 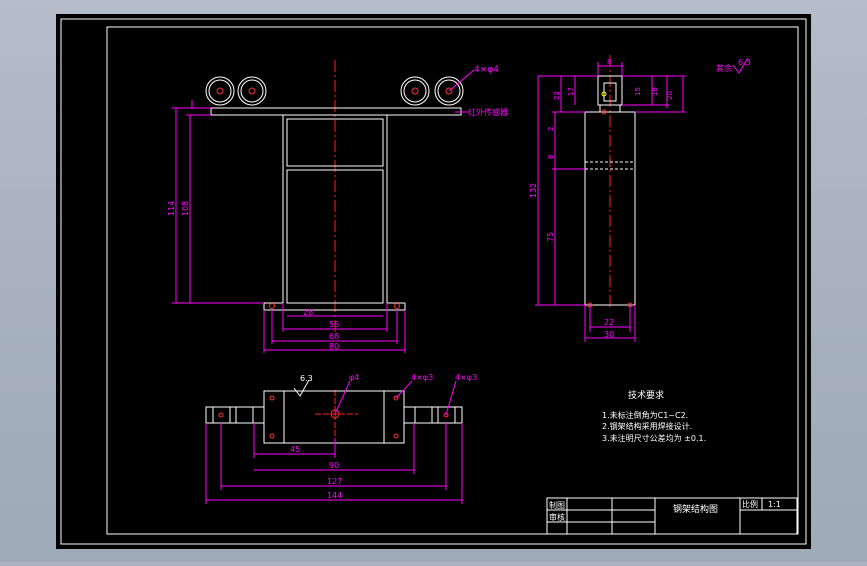 What do you see at coordinates (334, 465) in the screenshot?
I see `dim-90: 90` at bounding box center [334, 465].